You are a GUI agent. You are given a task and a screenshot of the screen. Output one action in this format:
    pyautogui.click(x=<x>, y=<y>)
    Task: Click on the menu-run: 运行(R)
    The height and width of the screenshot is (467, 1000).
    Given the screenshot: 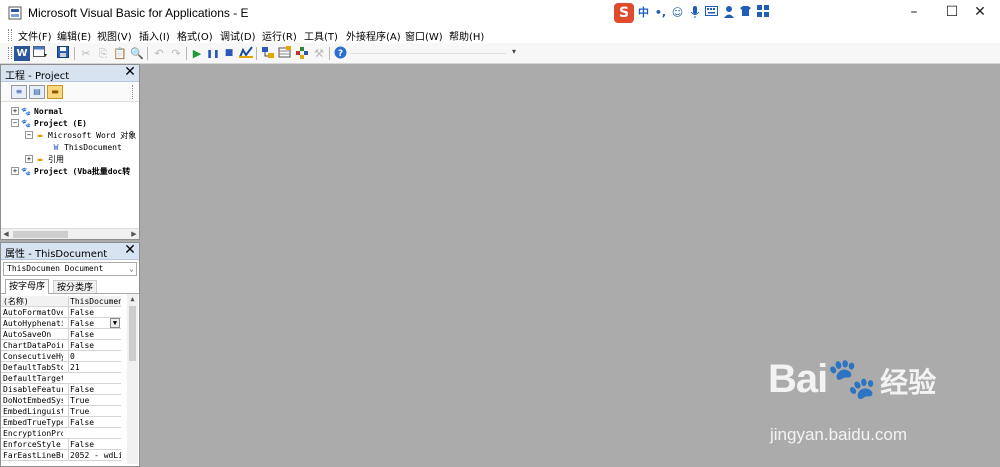 What is the action you would take?
    pyautogui.click(x=279, y=35)
    